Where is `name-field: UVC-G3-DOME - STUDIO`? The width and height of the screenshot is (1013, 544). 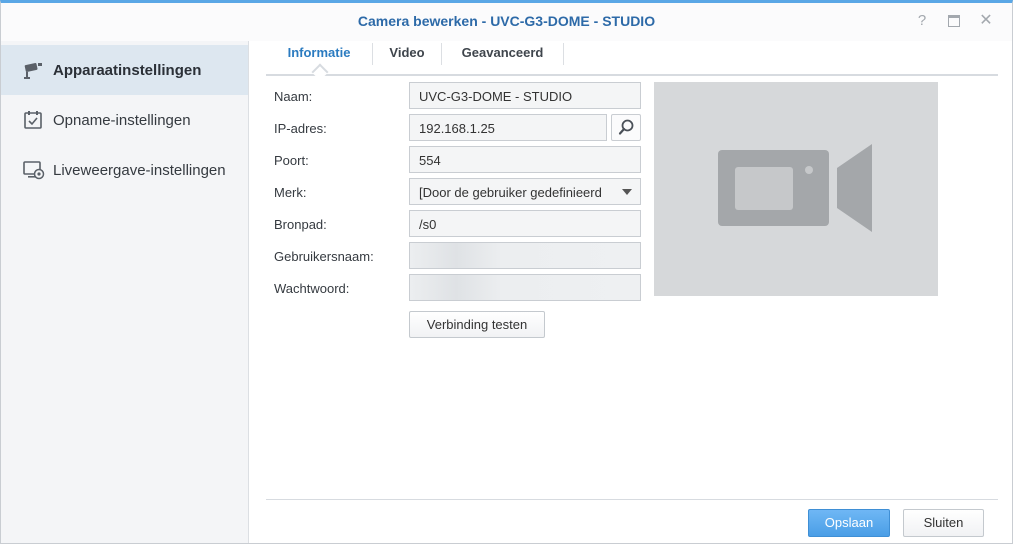 name-field: UVC-G3-DOME - STUDIO is located at coordinates (525, 95).